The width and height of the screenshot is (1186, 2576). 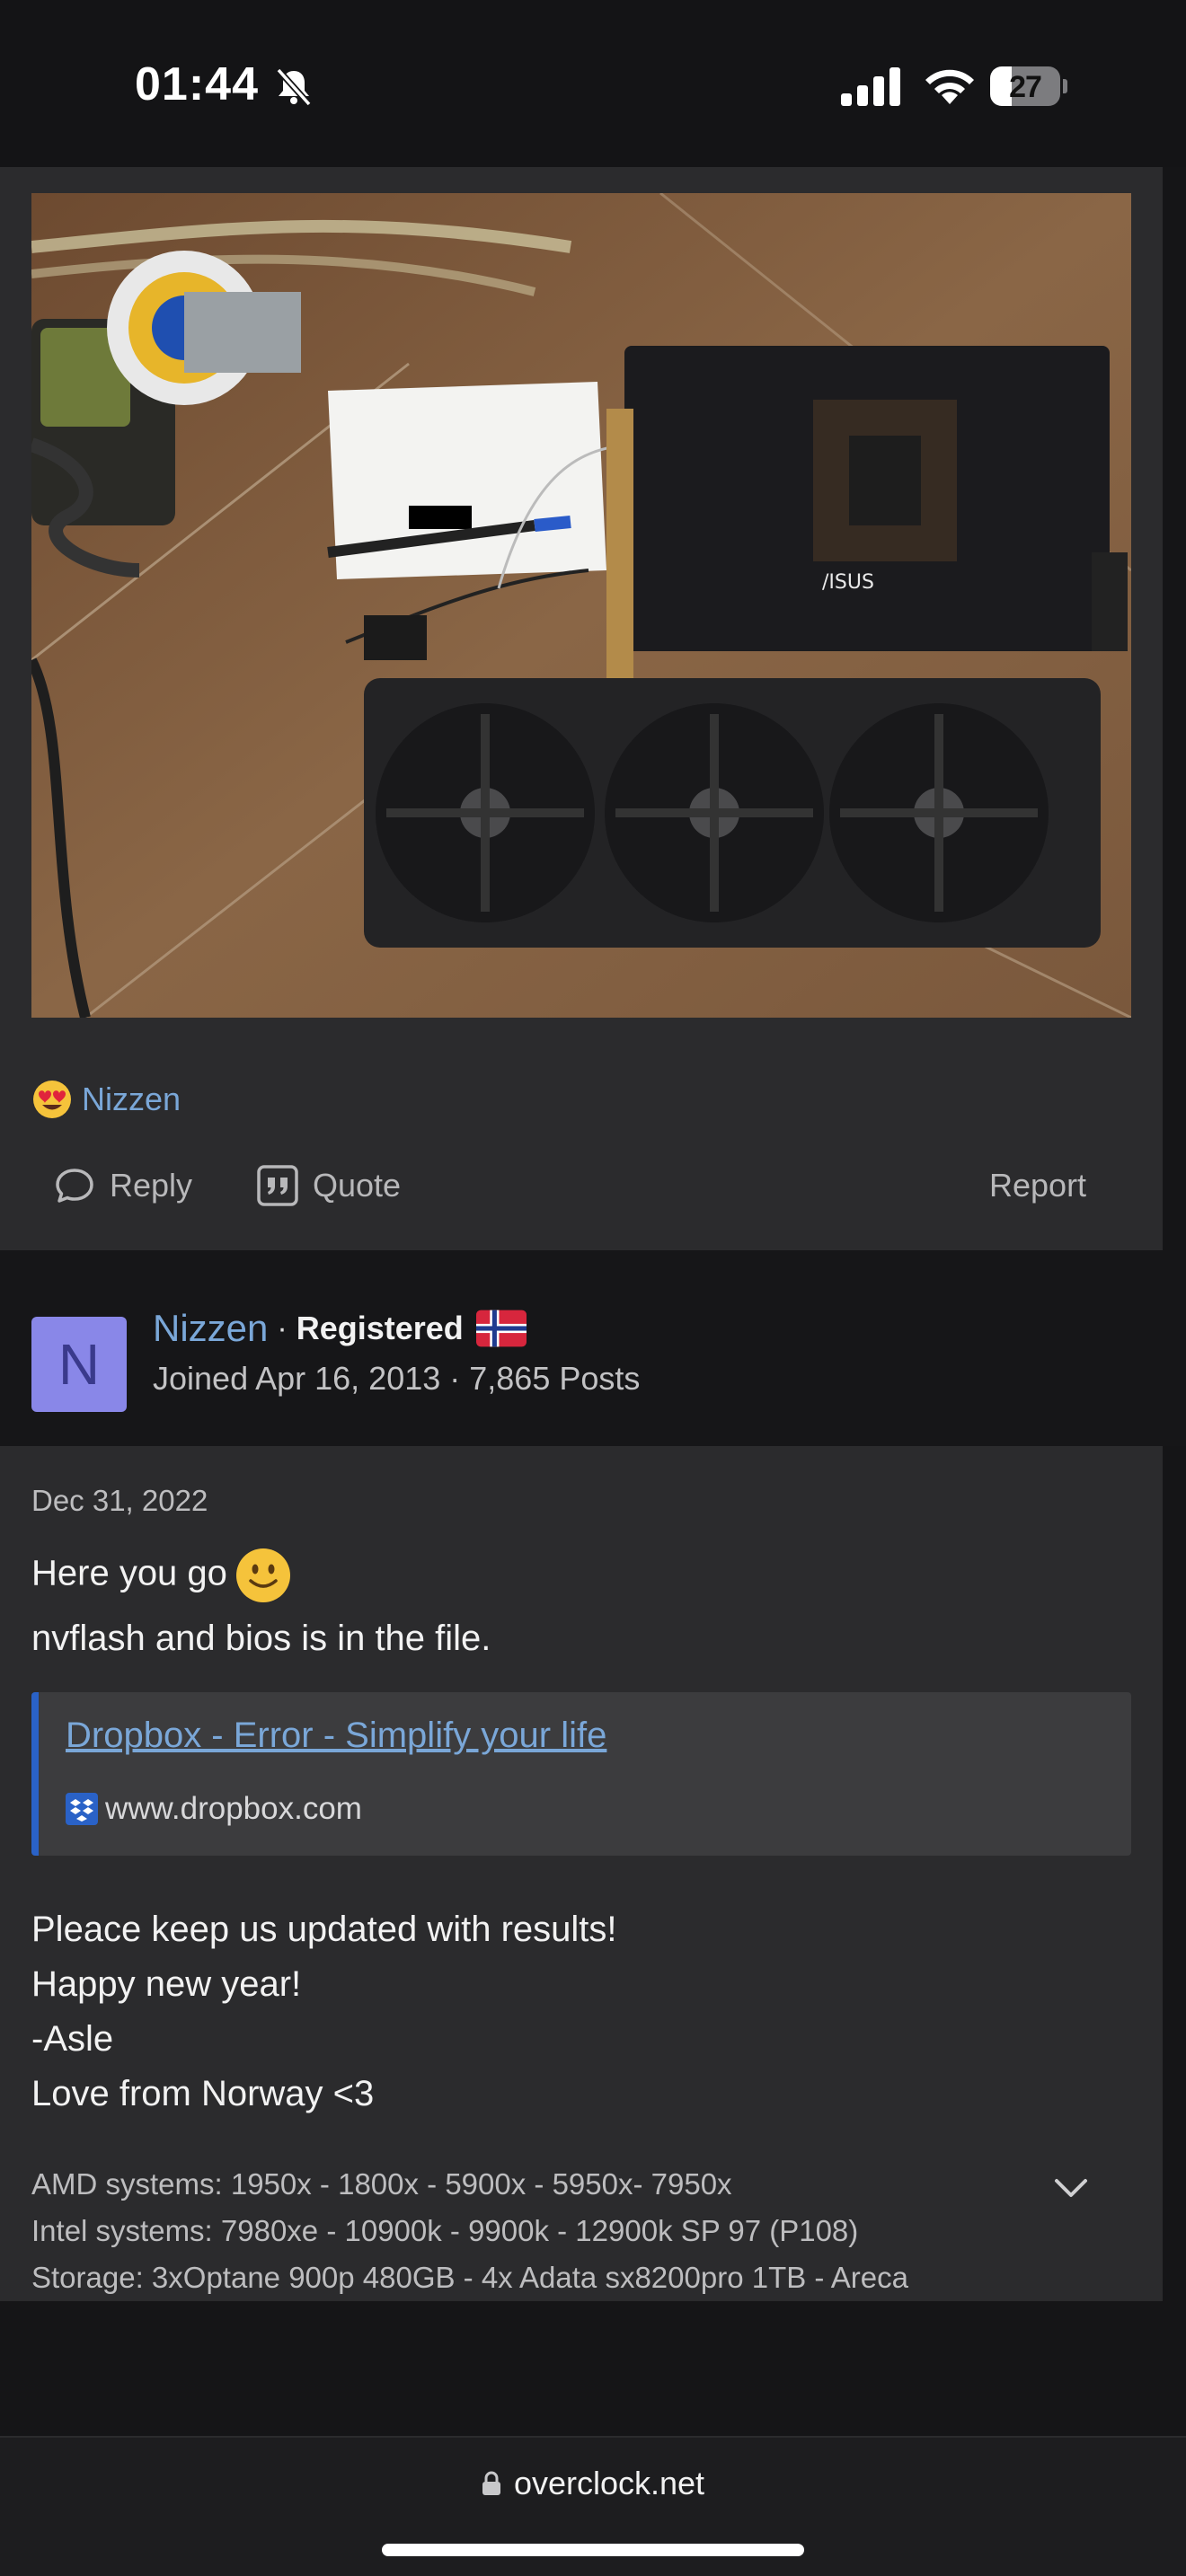 I want to click on norway-flag-icon, so click(x=501, y=1328).